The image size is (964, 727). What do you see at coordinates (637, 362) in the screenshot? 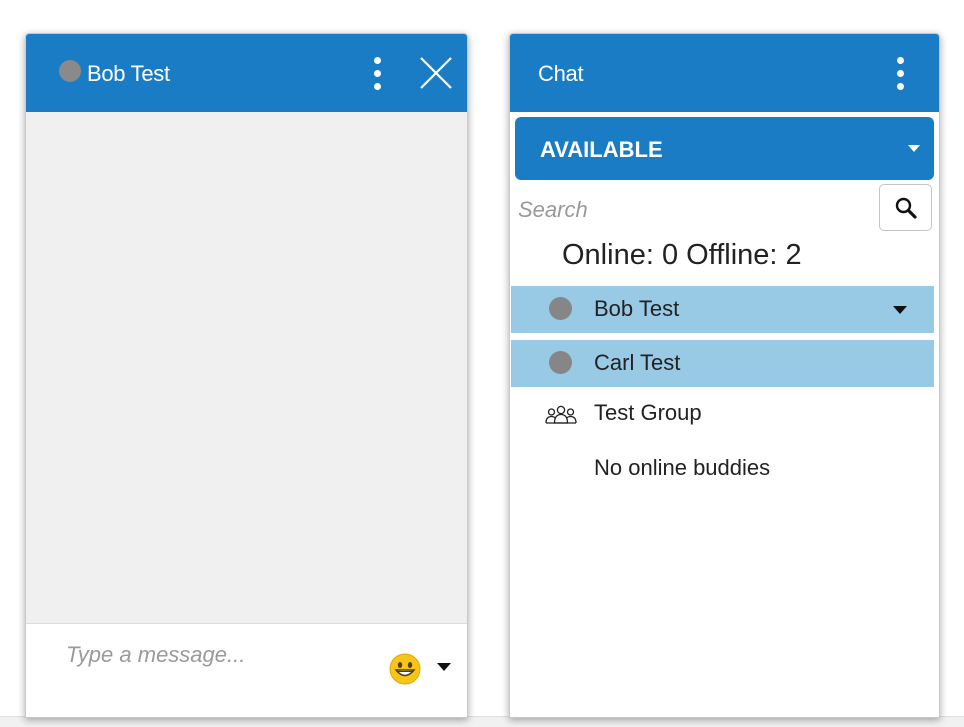
I see `buddy-name: Carl Test` at bounding box center [637, 362].